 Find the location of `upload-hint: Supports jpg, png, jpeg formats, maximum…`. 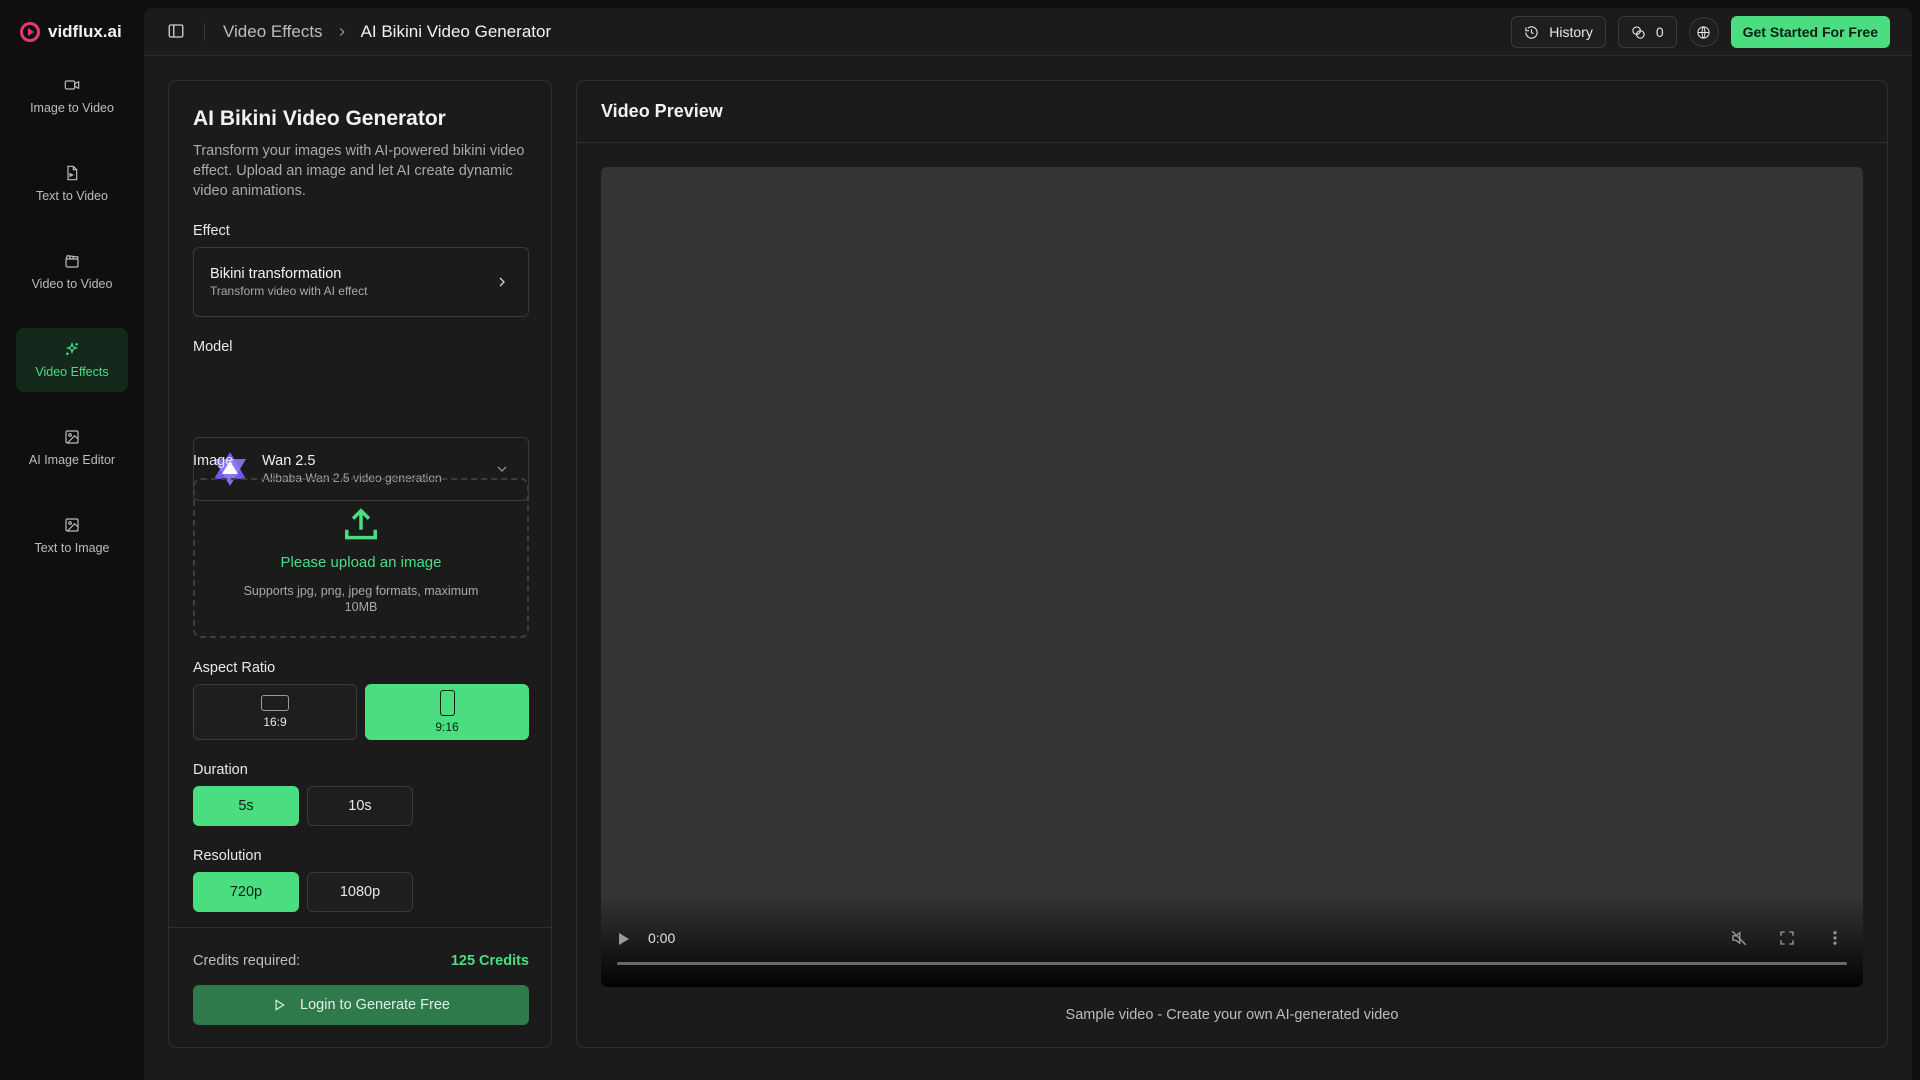

upload-hint: Supports jpg, png, jpeg formats, maximum… is located at coordinates (361, 599).